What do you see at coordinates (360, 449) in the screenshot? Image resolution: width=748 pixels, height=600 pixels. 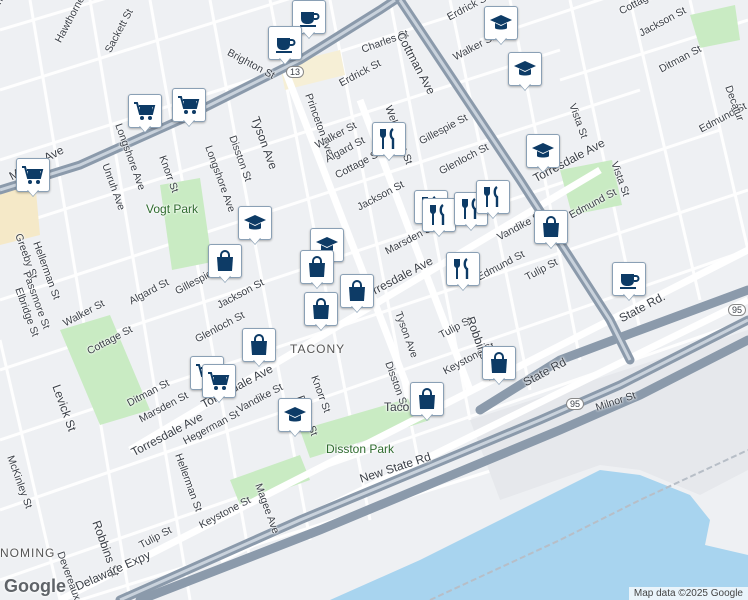 I see `park-label: Disston Park` at bounding box center [360, 449].